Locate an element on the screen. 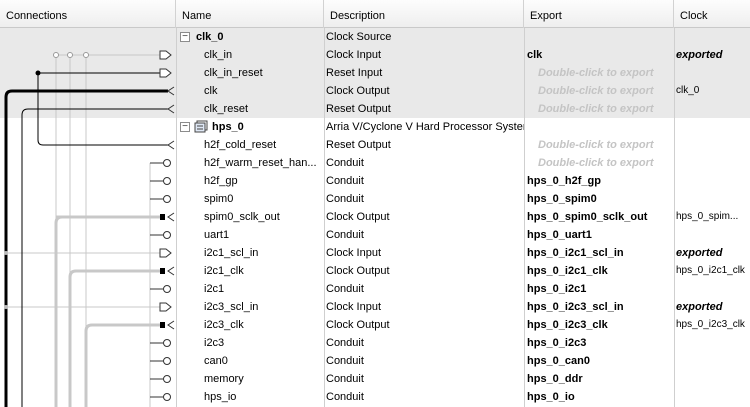  header-clock: Clock is located at coordinates (712, 14).